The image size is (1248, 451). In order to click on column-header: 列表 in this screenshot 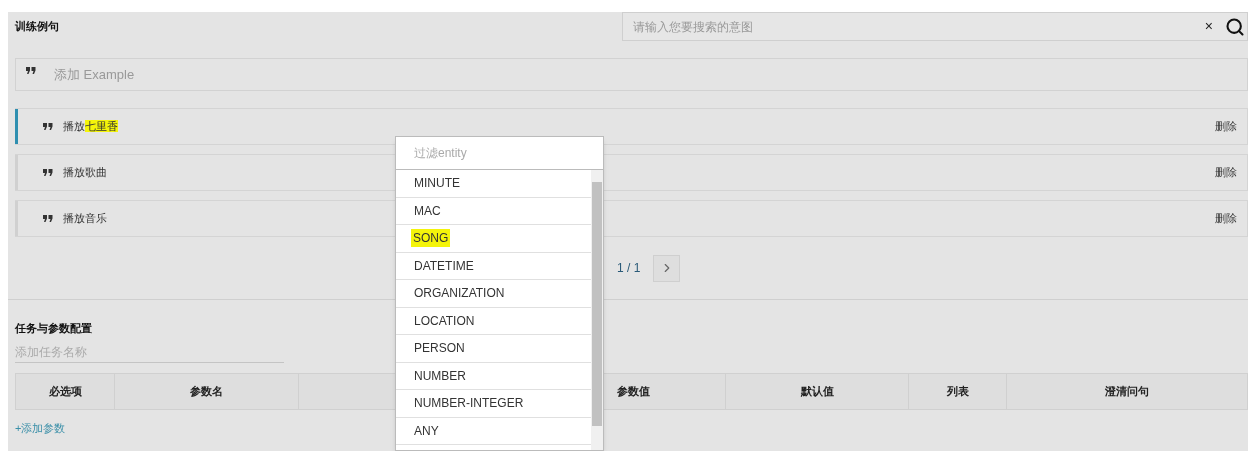, I will do `click(957, 391)`.